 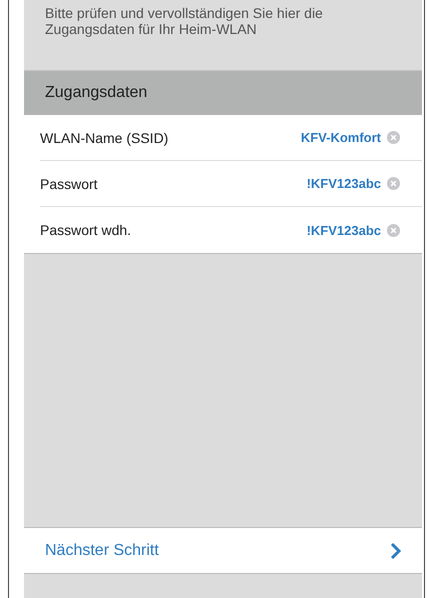 I want to click on chevron-right-icon, so click(x=396, y=551).